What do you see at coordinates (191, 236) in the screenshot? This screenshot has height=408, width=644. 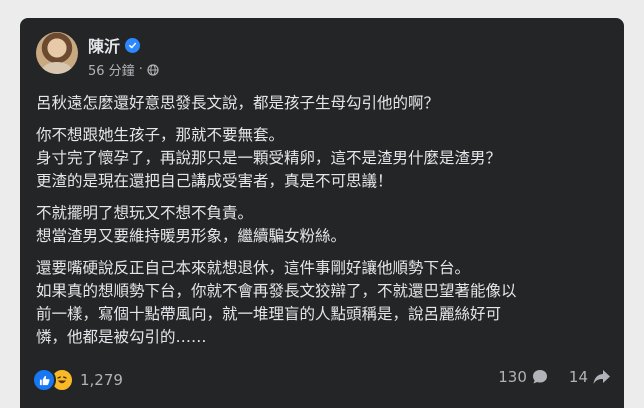 I see `text-line: 想當渣男又要維持暖男形象，繼續騙女粉絲。` at bounding box center [191, 236].